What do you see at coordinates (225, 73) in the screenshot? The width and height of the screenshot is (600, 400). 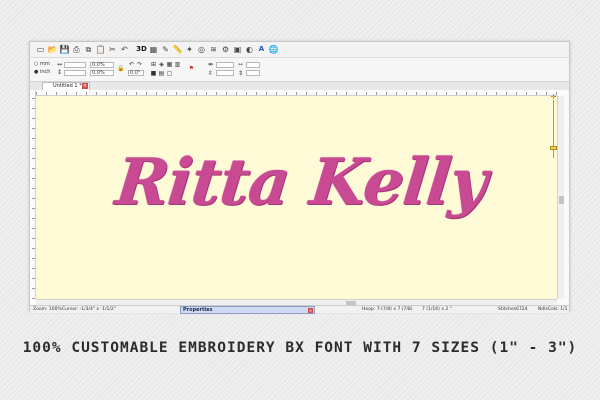 I see `spacing-v-field` at bounding box center [225, 73].